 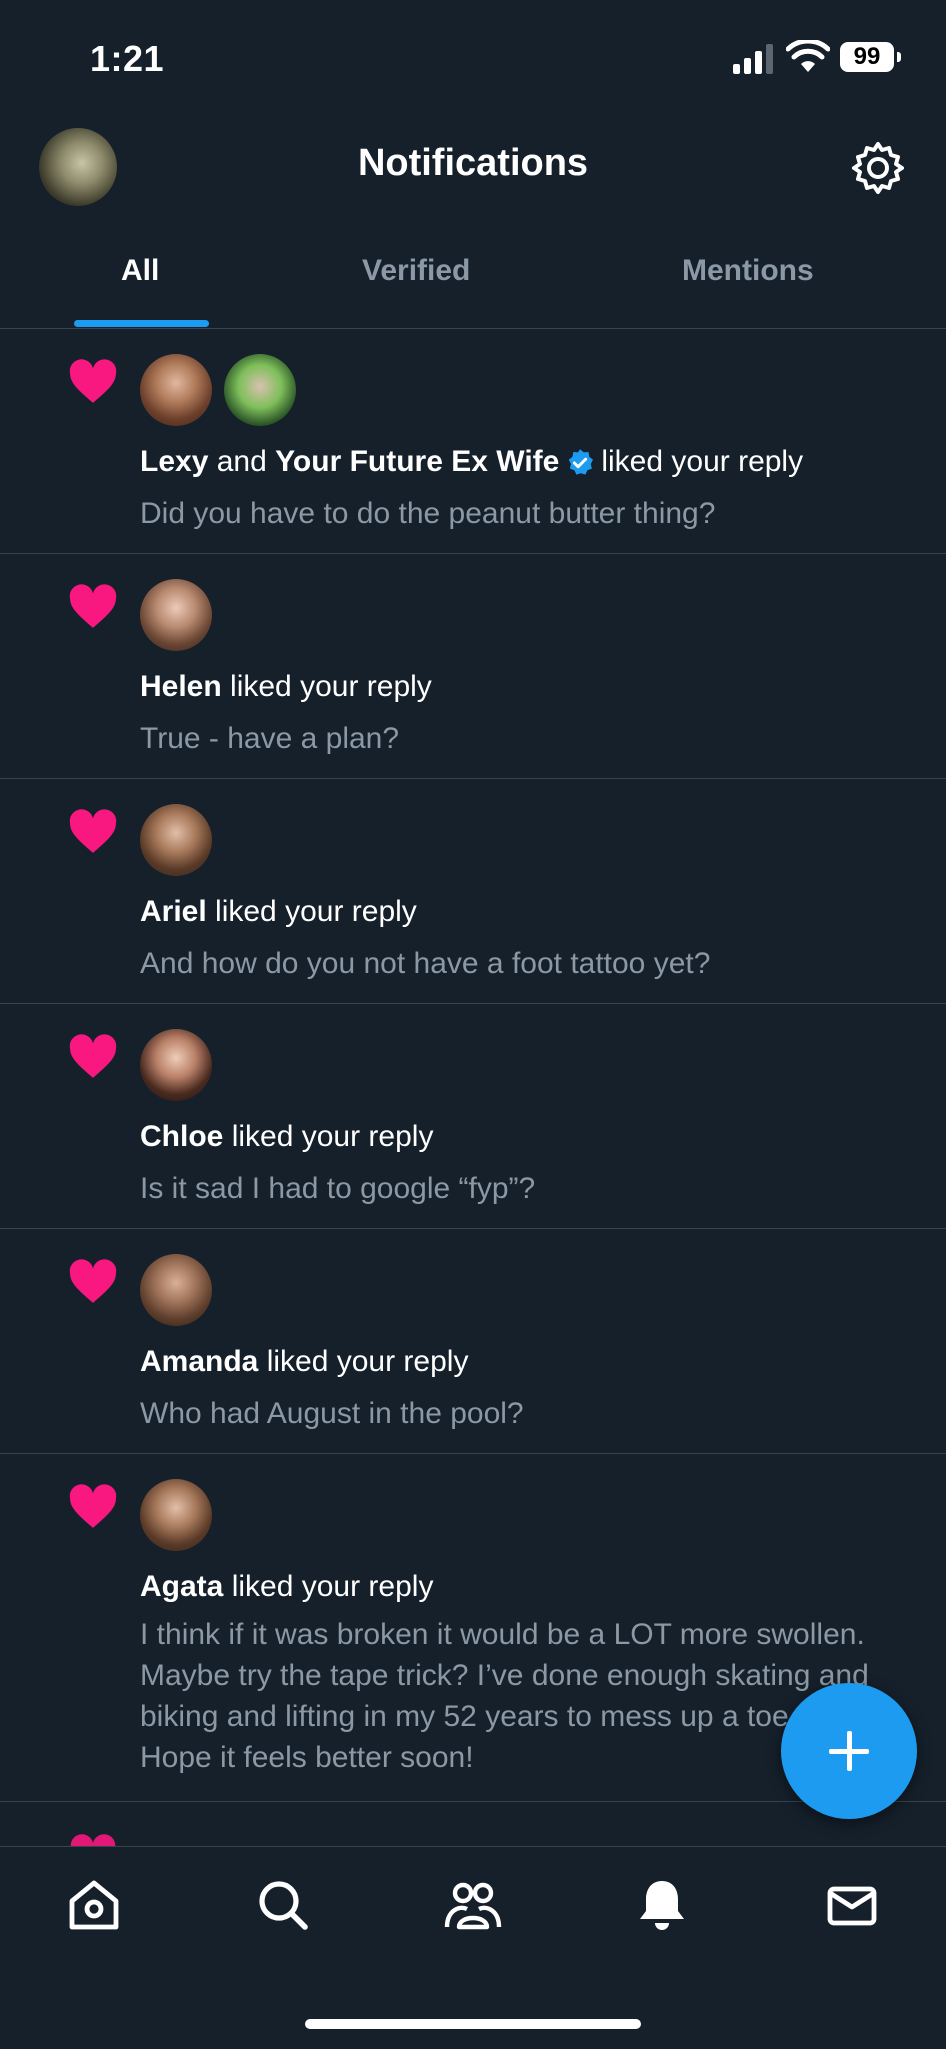 I want to click on user-name: Agata, so click(x=181, y=1586).